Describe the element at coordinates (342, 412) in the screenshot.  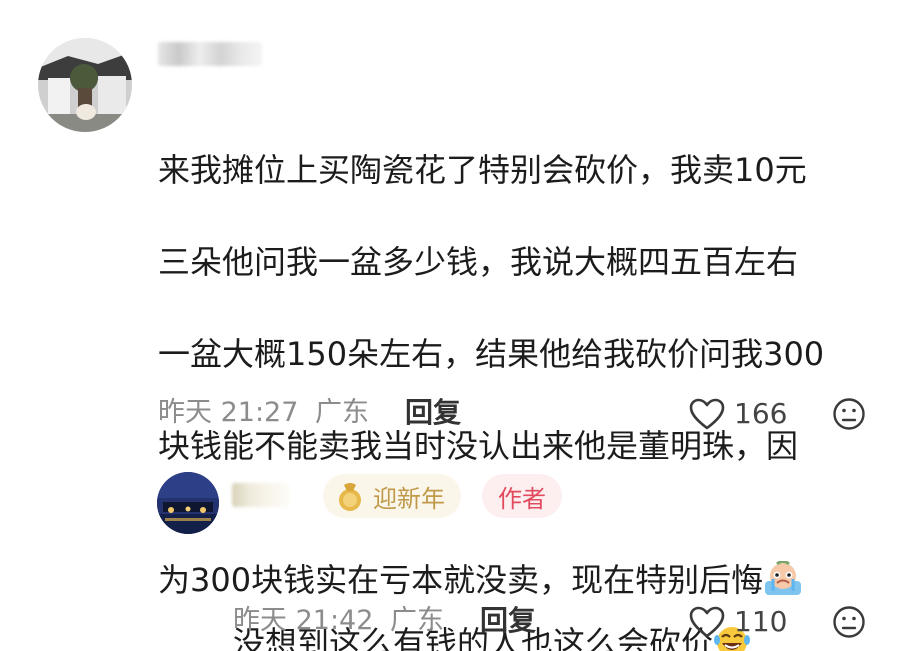
I see `comment-location: 广东` at that location.